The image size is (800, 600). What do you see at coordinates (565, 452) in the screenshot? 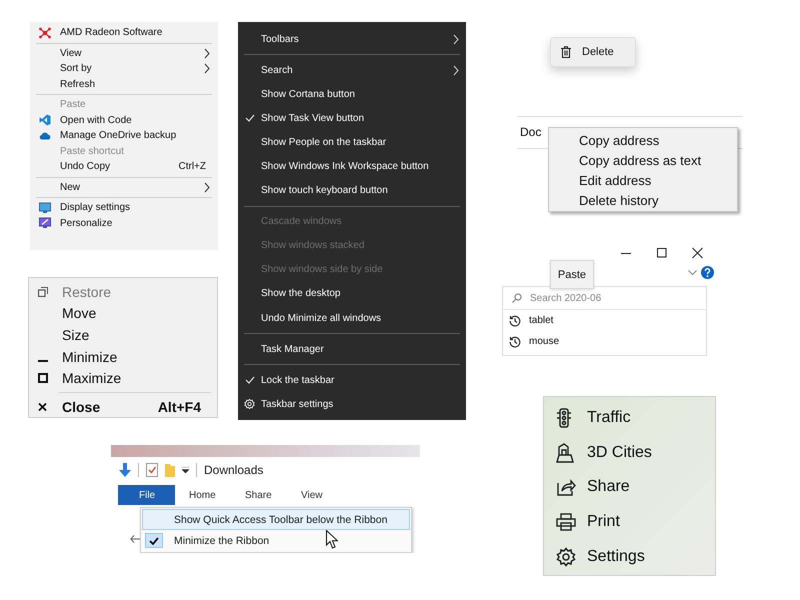
I see `buildings-icon` at bounding box center [565, 452].